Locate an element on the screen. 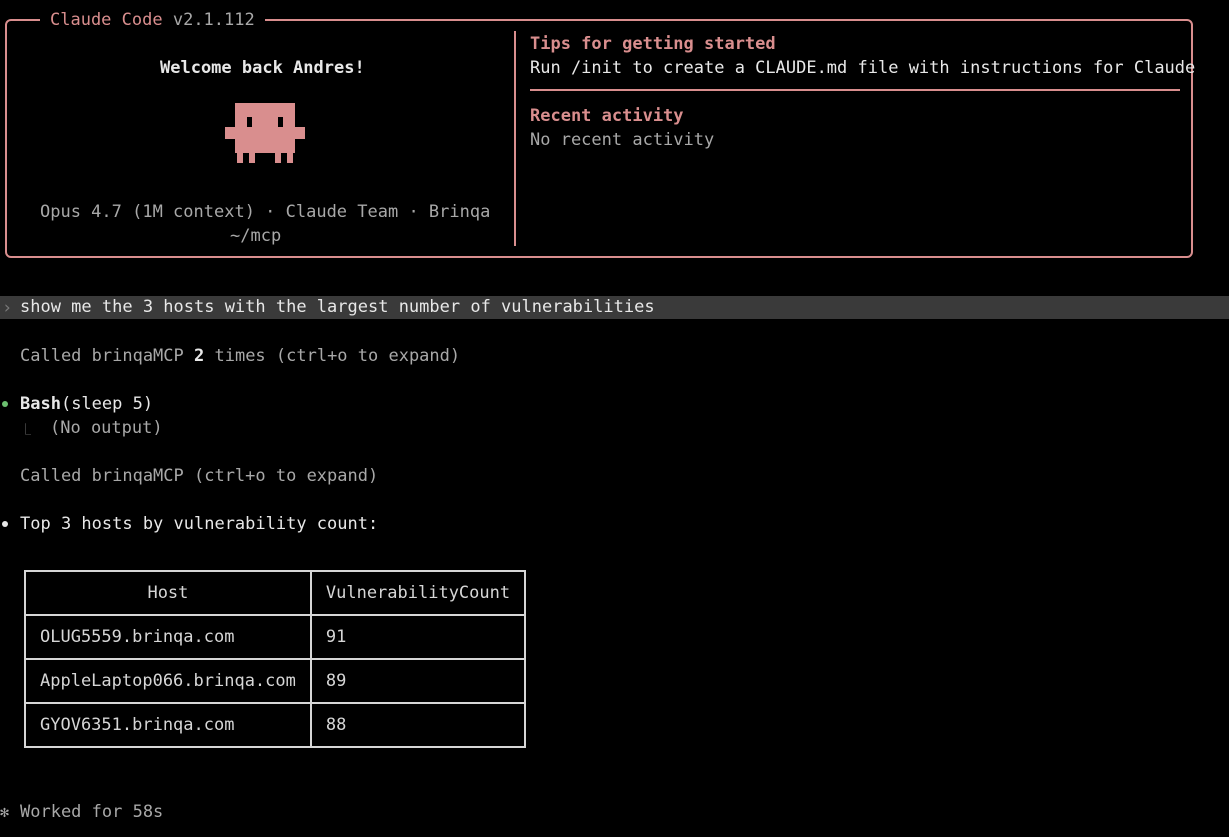  app-name: Claude Code is located at coordinates (106, 20).